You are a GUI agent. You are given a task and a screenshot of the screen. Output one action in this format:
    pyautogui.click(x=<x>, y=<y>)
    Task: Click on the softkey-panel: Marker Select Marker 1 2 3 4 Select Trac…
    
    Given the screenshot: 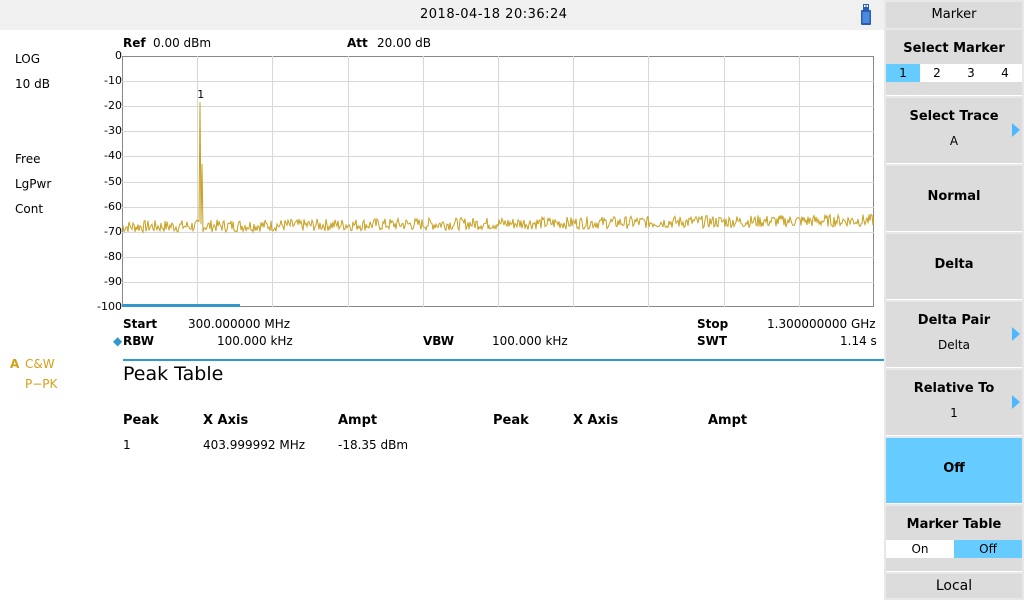 What is the action you would take?
    pyautogui.click(x=954, y=300)
    